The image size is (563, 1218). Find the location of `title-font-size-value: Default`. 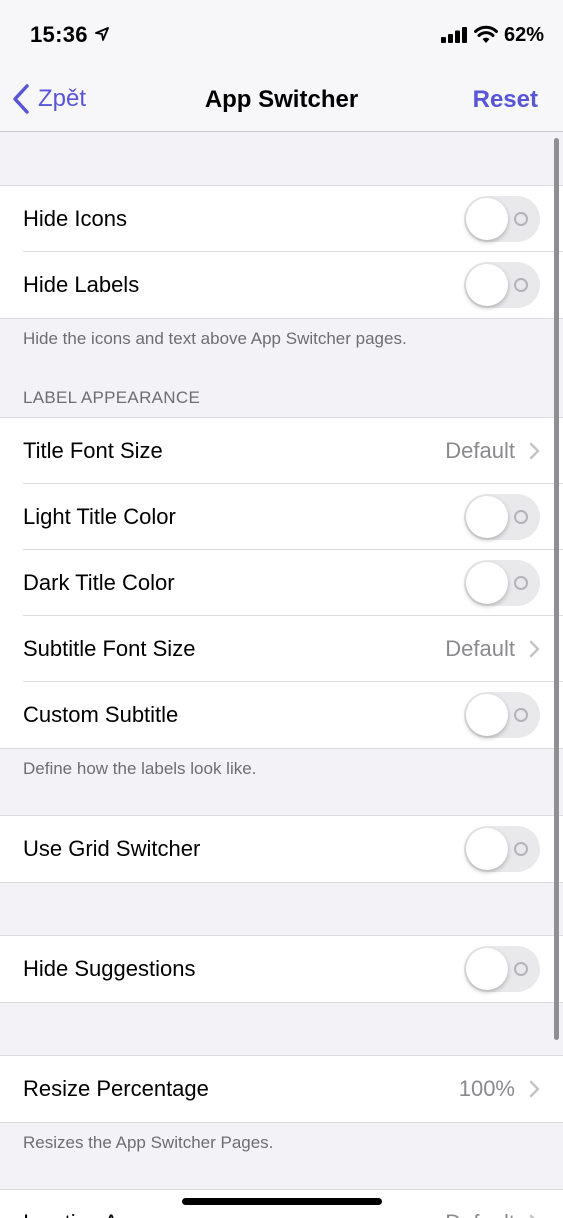

title-font-size-value: Default is located at coordinates (480, 450).